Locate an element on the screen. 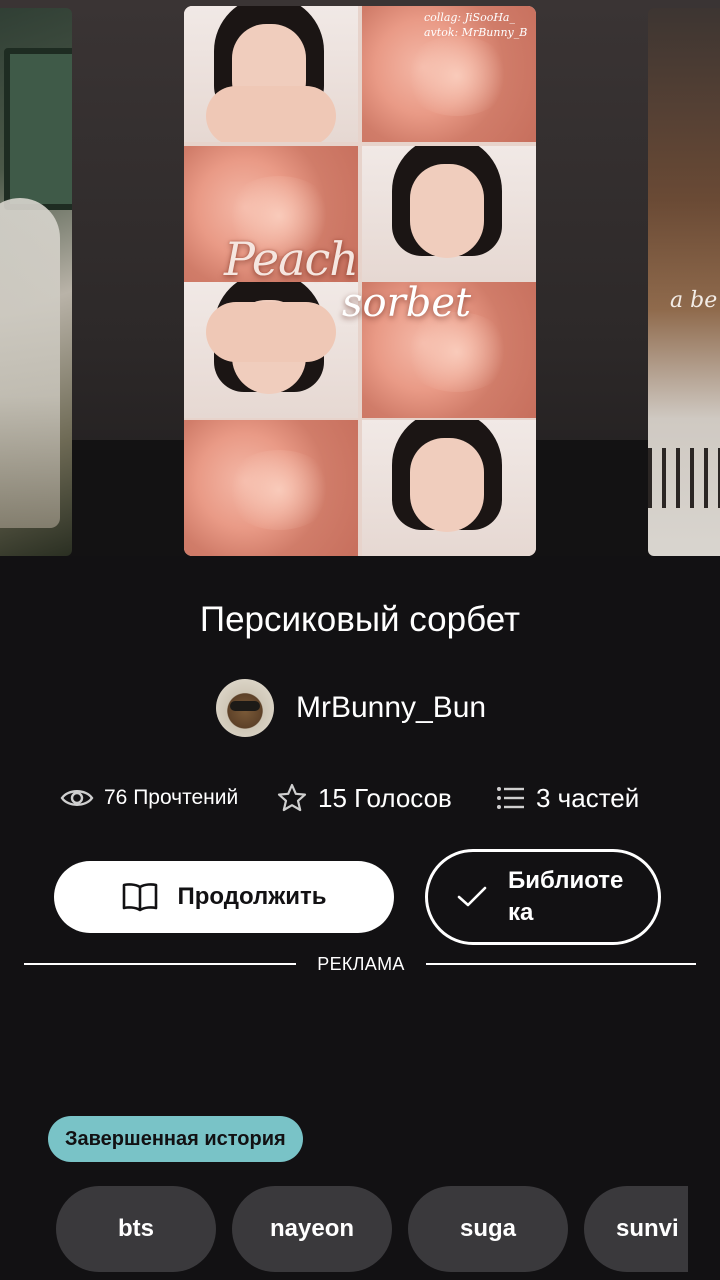 The width and height of the screenshot is (720, 1280). ad-divider-right is located at coordinates (561, 964).